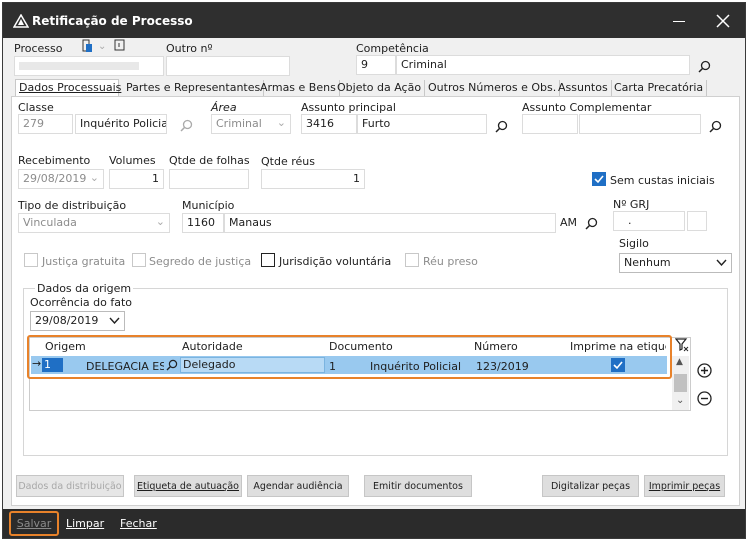 This screenshot has width=751, height=545. Describe the element at coordinates (209, 179) in the screenshot. I see `folhas-input` at that location.